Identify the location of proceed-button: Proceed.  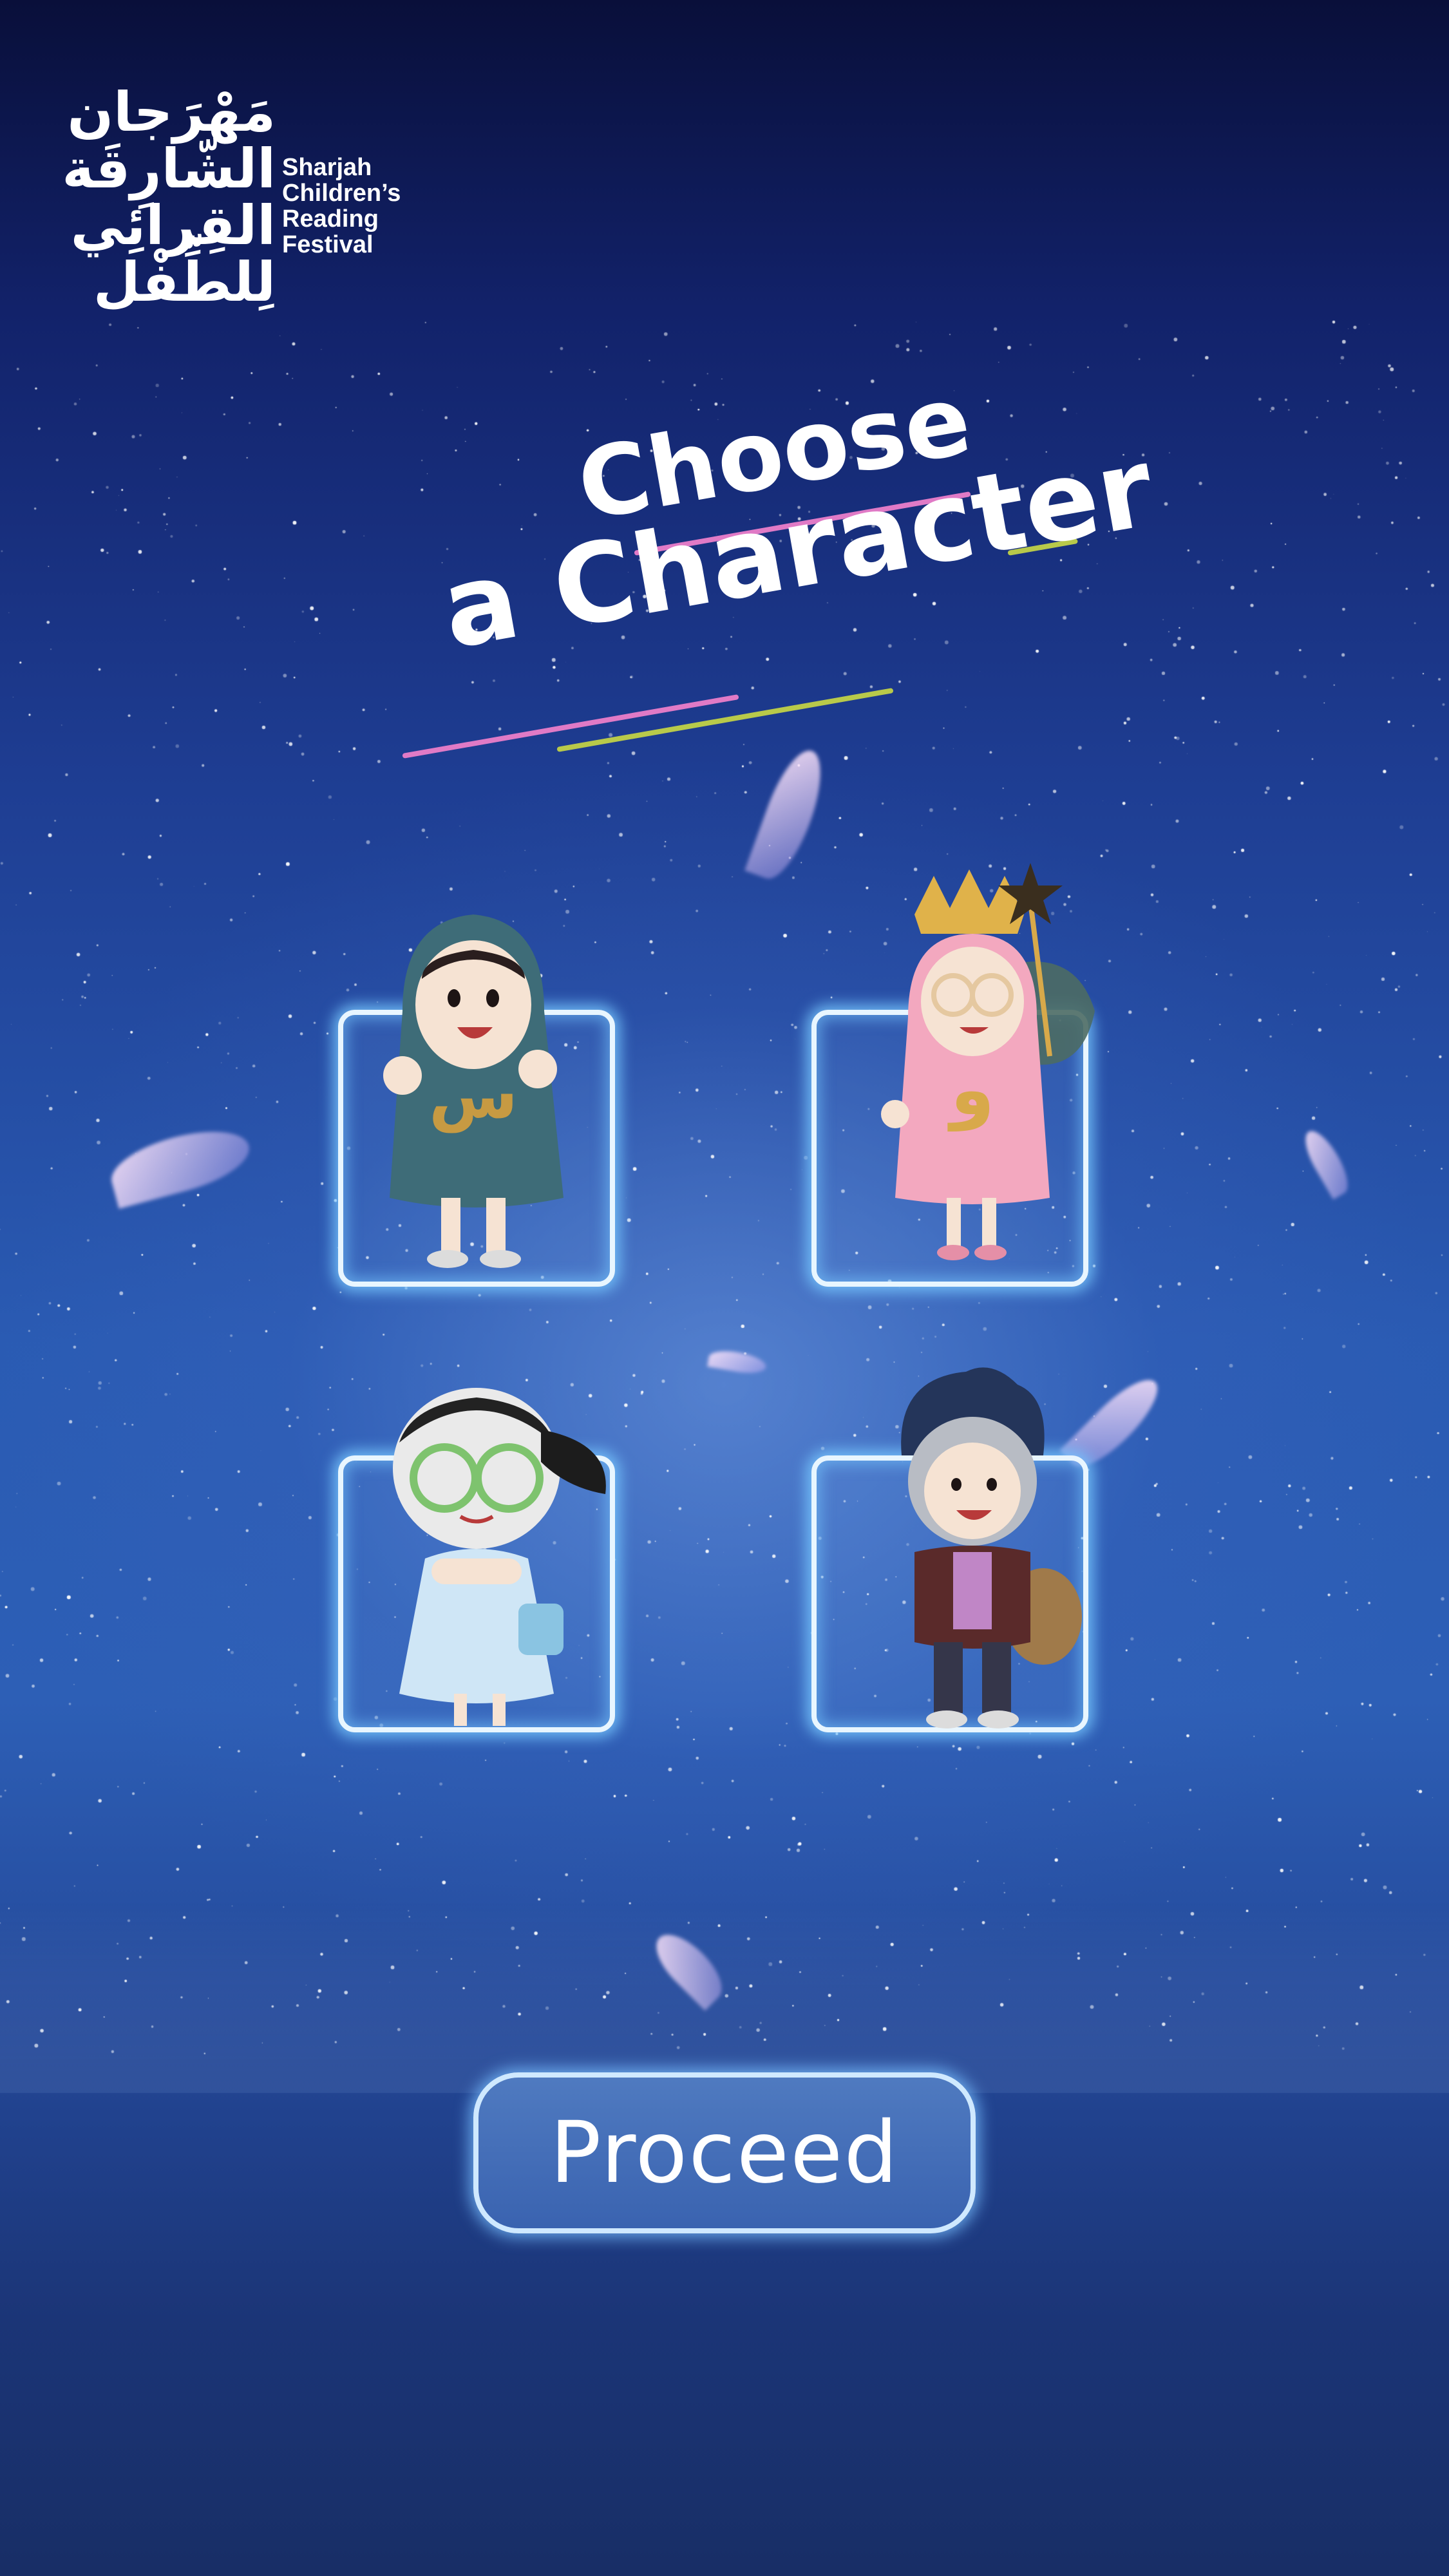
(724, 2152).